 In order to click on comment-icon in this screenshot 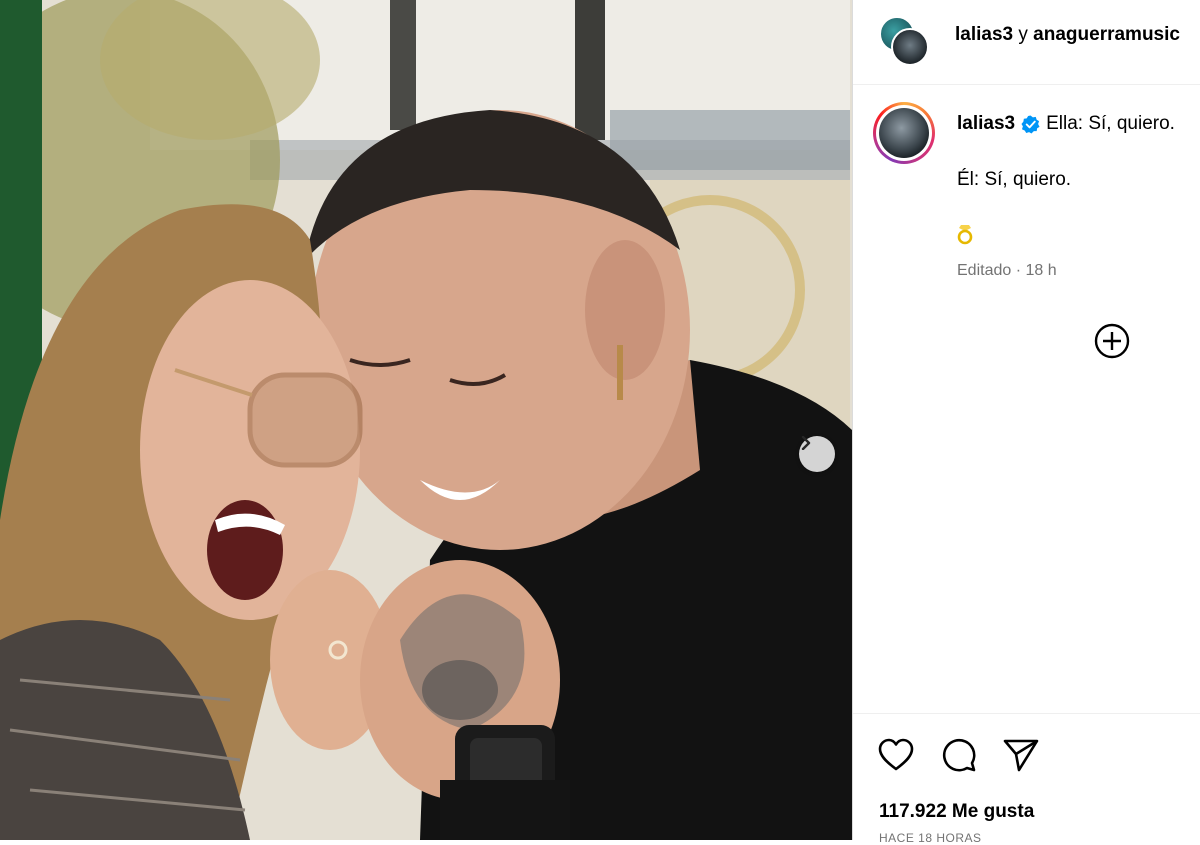, I will do `click(959, 755)`.